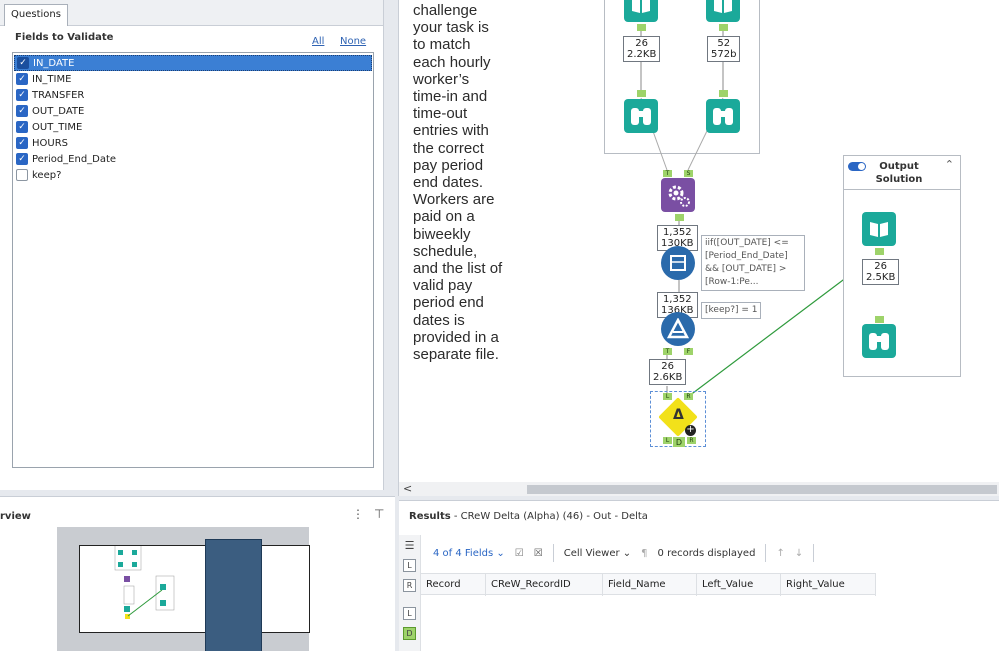  Describe the element at coordinates (15, 516) in the screenshot. I see `overview-title: rview` at that location.